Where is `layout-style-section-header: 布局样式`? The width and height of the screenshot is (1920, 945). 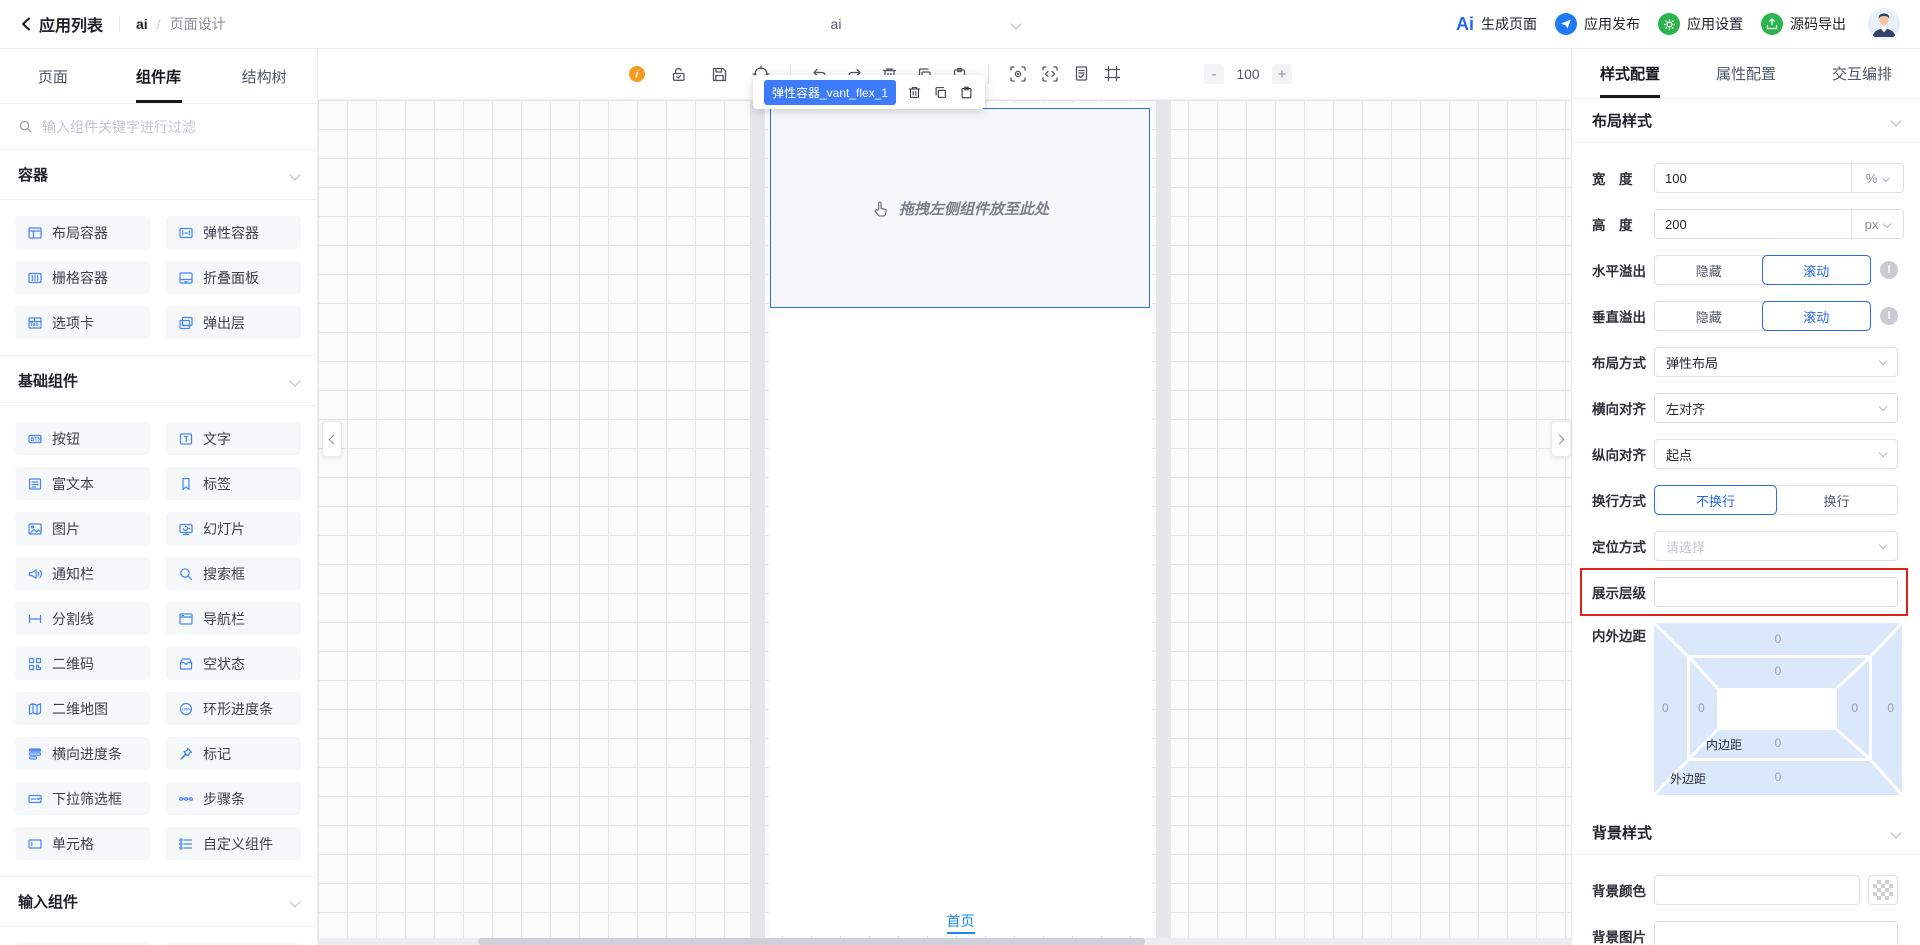
layout-style-section-header: 布局样式 is located at coordinates (1746, 121).